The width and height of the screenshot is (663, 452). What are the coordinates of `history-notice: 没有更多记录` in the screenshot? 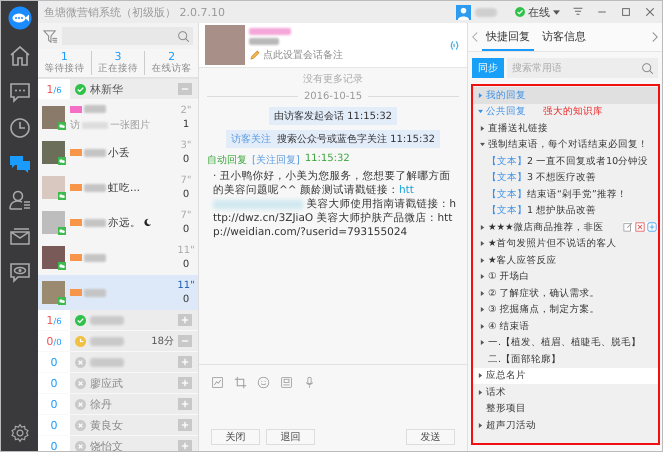 It's located at (333, 79).